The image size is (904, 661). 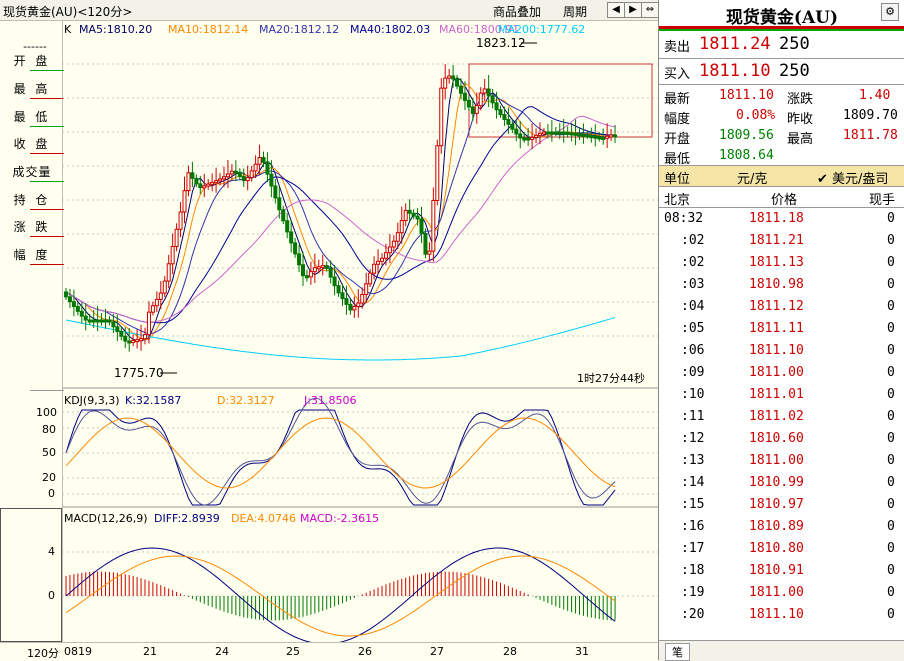 What do you see at coordinates (693, 438) in the screenshot?
I see `tick-time: :12` at bounding box center [693, 438].